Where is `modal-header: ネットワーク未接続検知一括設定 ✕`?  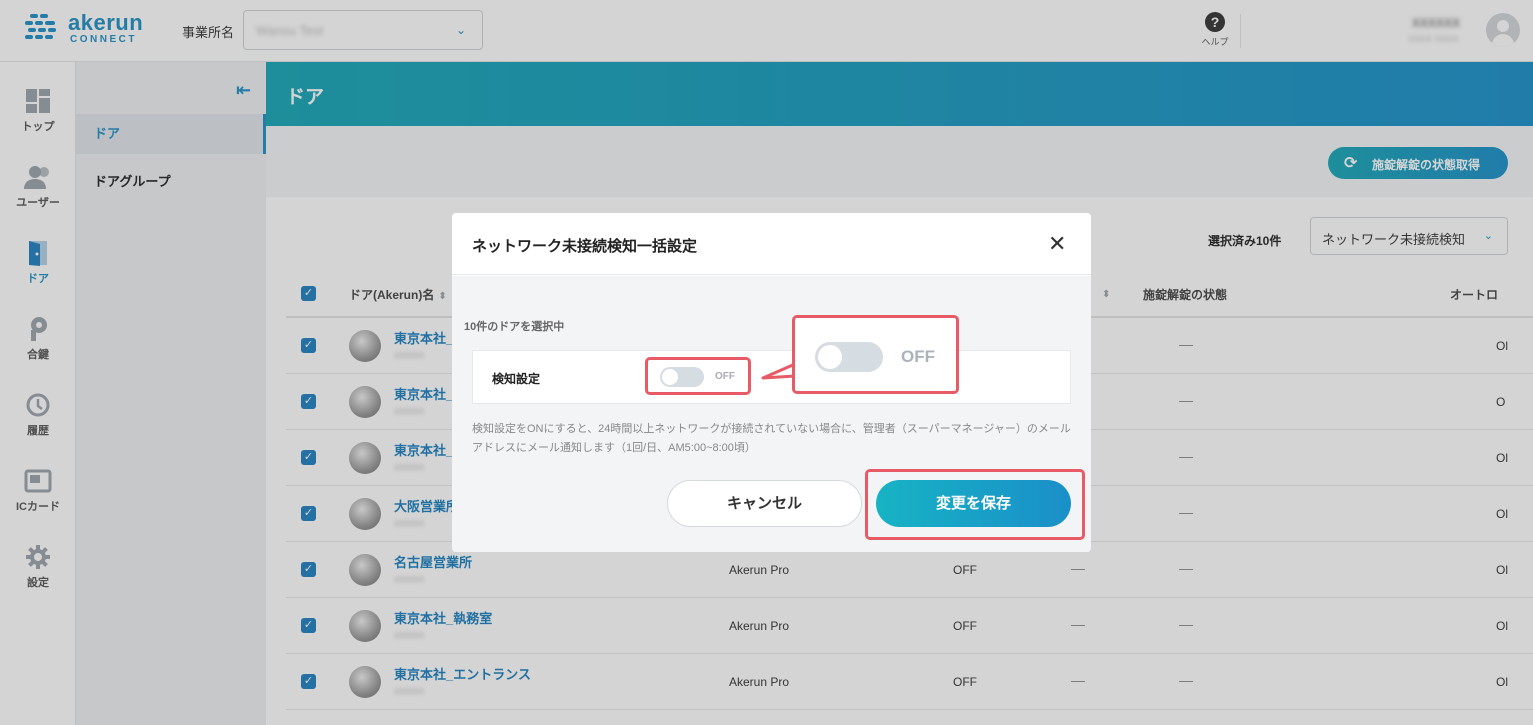 modal-header: ネットワーク未接続検知一括設定 ✕ is located at coordinates (771, 244).